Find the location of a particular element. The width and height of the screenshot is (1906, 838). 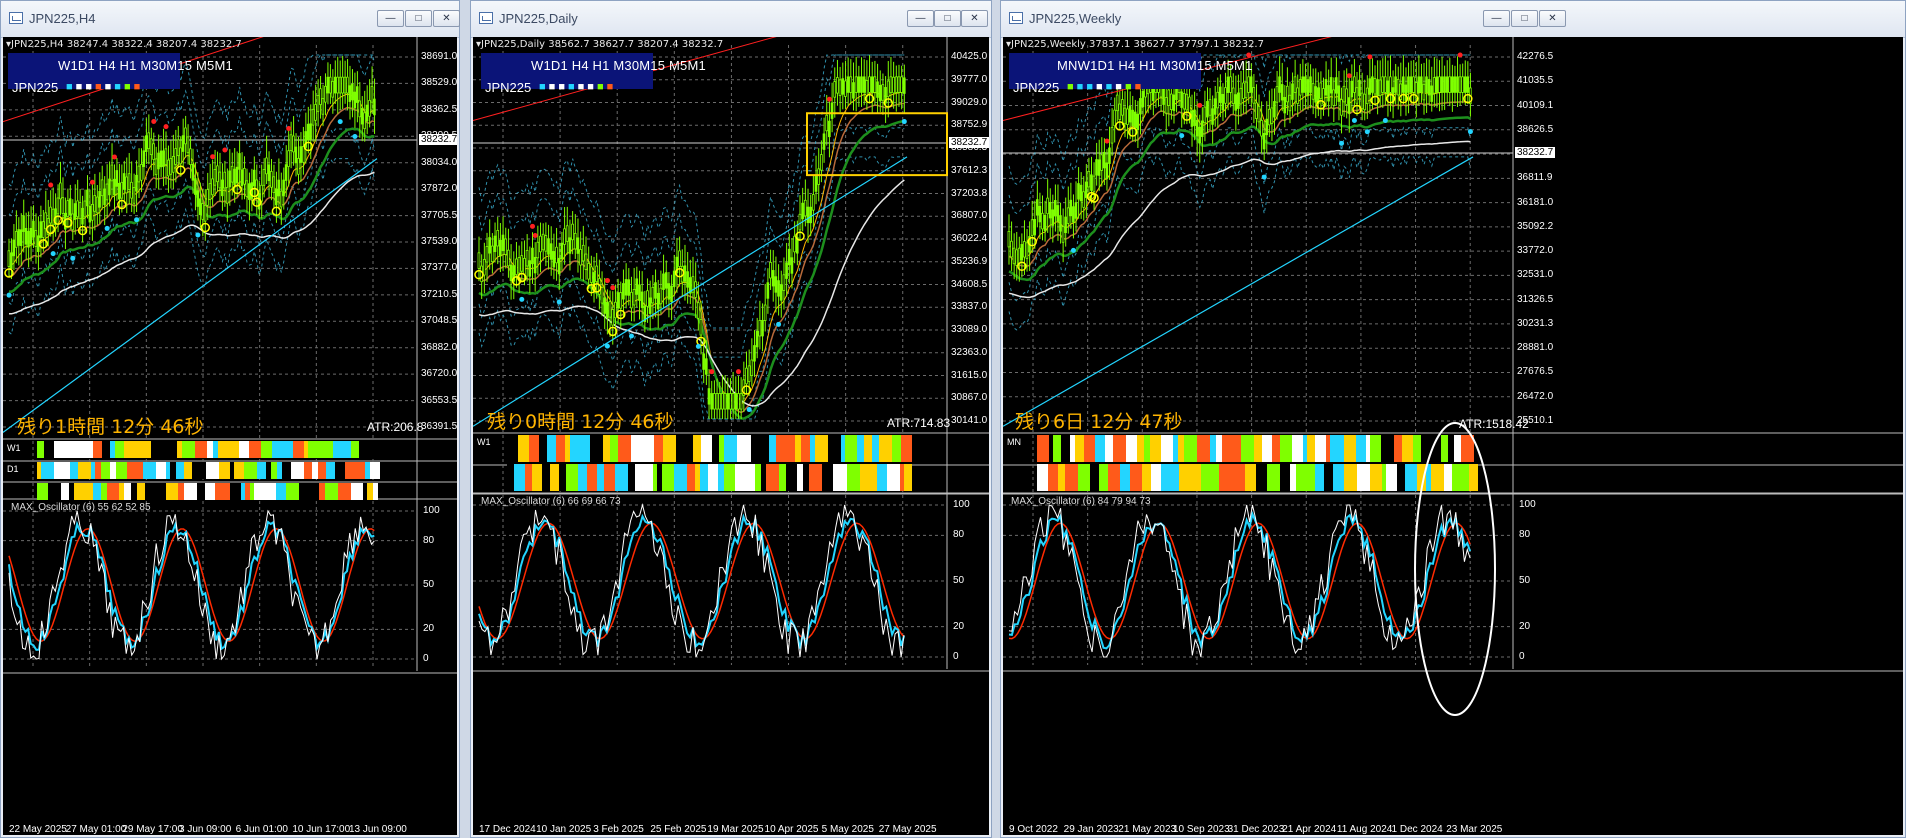

oscillator-header: MAX_Oscillator (6) 66 69 66 73 is located at coordinates (551, 501).